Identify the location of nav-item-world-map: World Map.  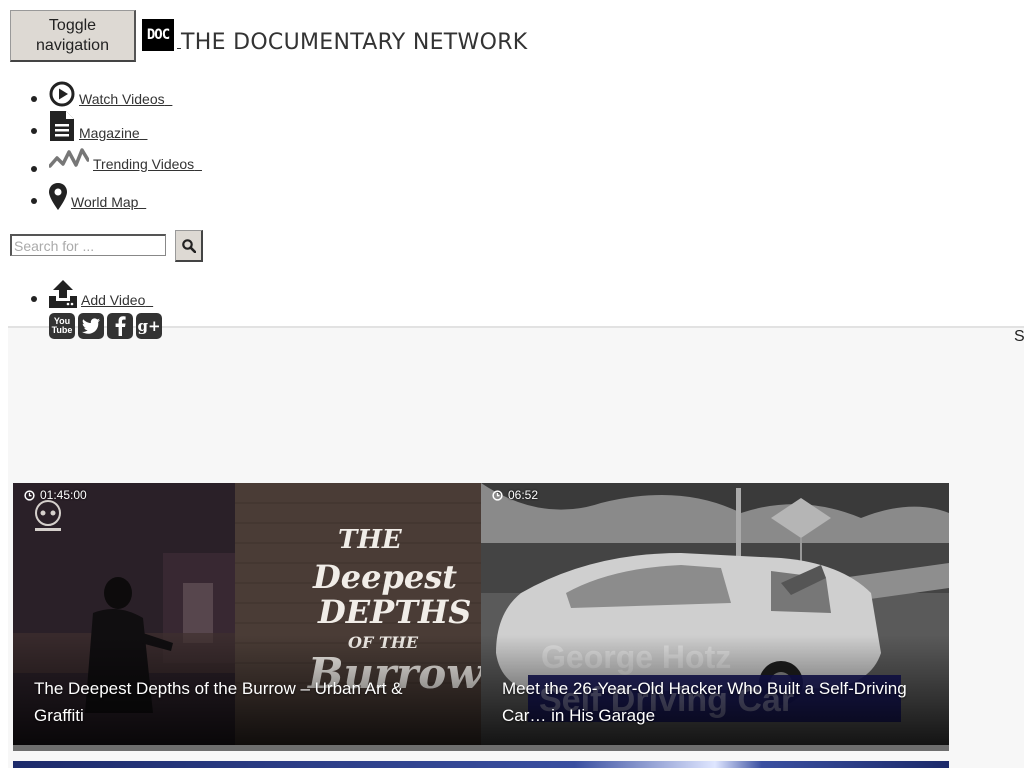
(97, 196).